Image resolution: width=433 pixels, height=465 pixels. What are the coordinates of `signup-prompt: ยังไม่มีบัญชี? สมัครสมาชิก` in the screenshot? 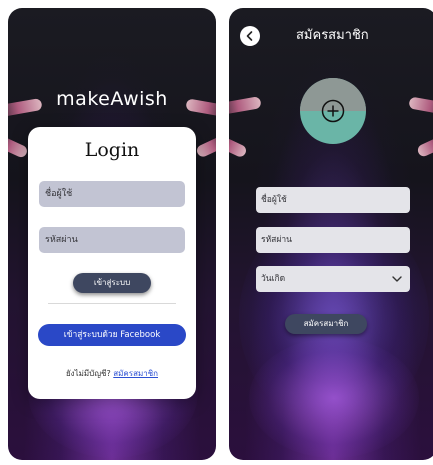 It's located at (112, 373).